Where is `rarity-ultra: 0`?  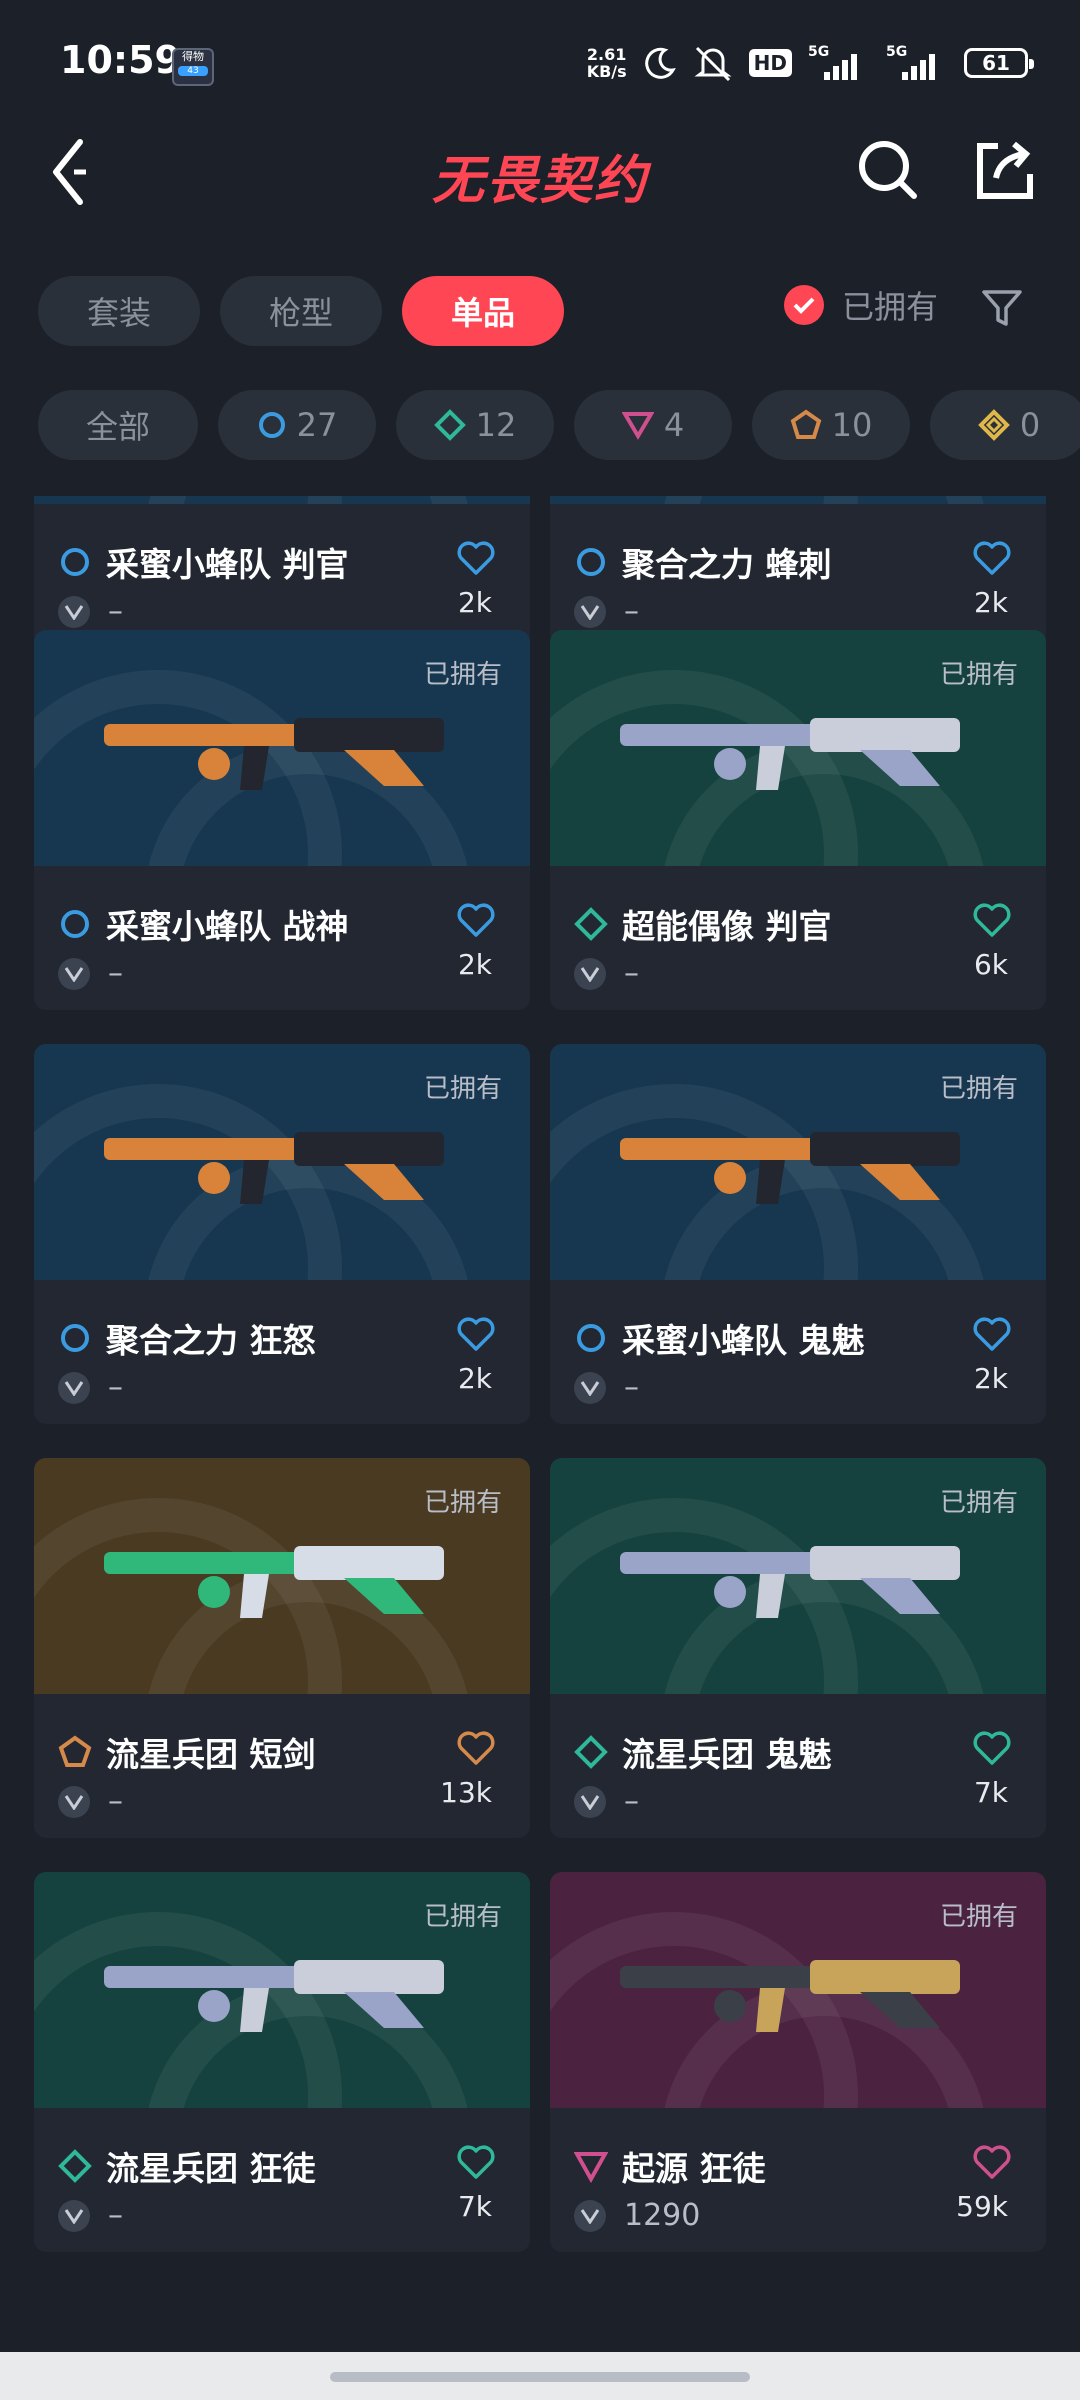 rarity-ultra: 0 is located at coordinates (1005, 425).